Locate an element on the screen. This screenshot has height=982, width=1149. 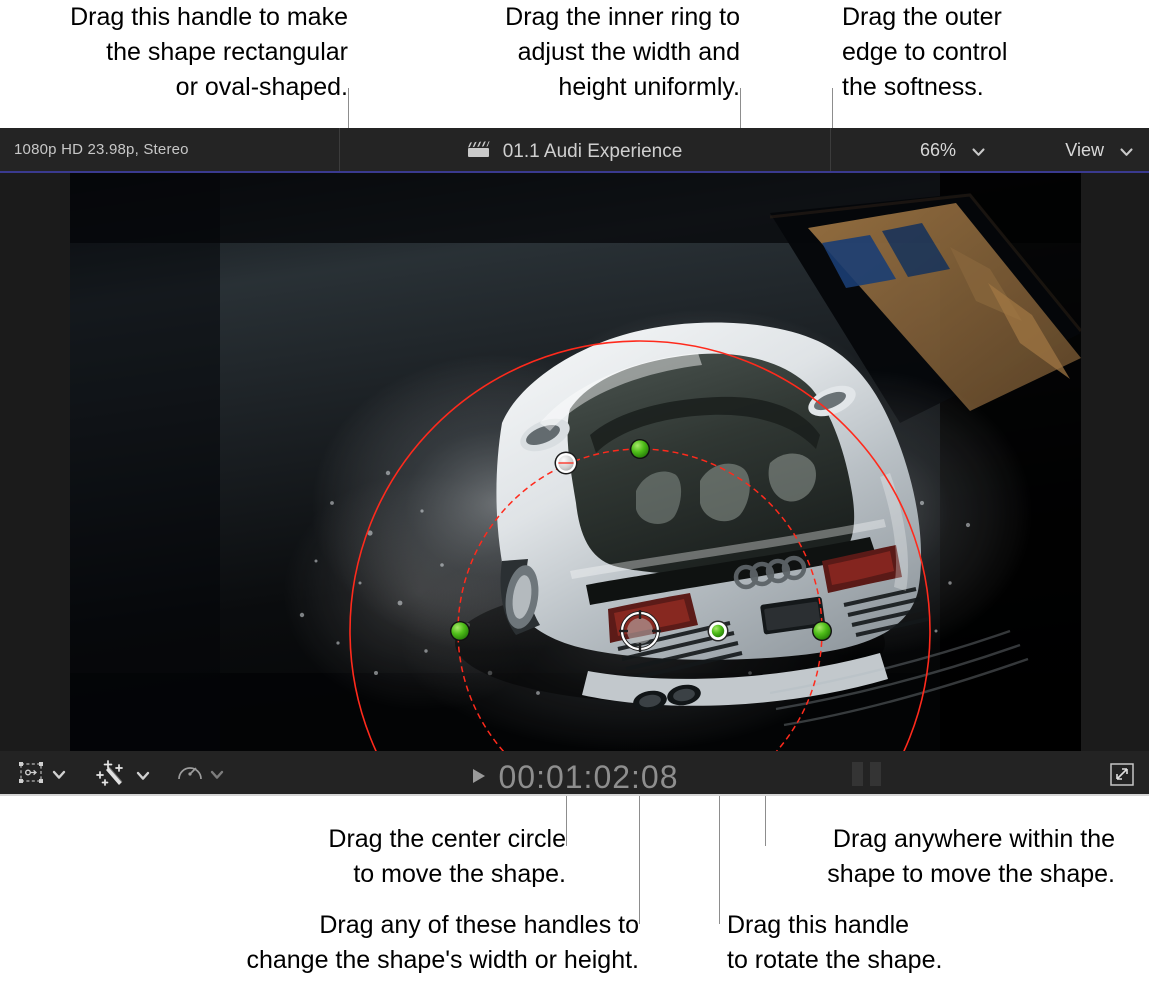
audio-level-meters is located at coordinates (866, 774).